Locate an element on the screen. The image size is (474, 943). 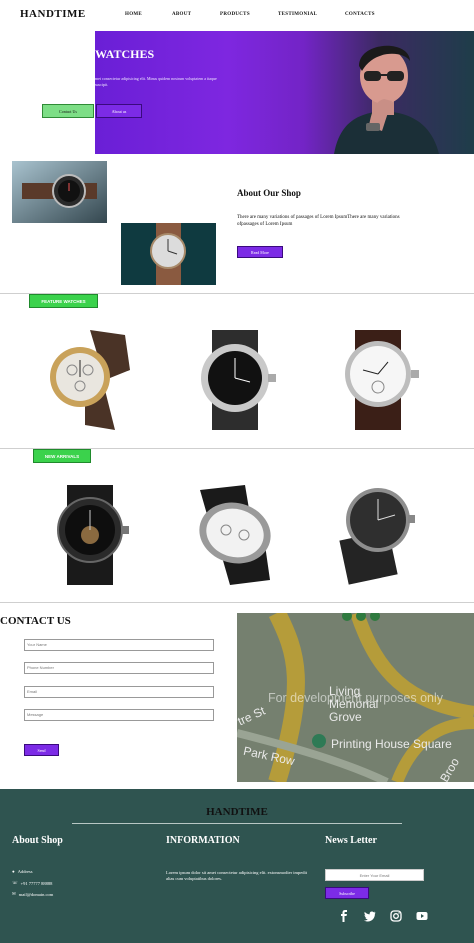
map-label-grove: Grove is located at coordinates (345, 717).